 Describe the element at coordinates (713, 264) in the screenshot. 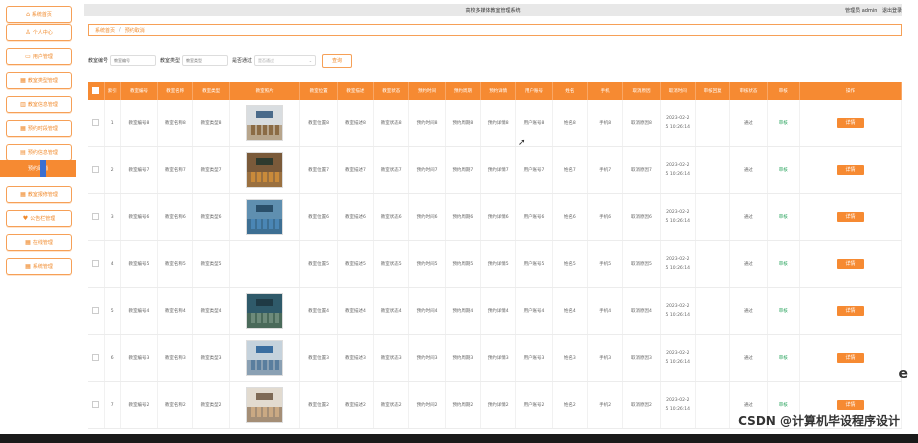

I see `cell-reply` at that location.